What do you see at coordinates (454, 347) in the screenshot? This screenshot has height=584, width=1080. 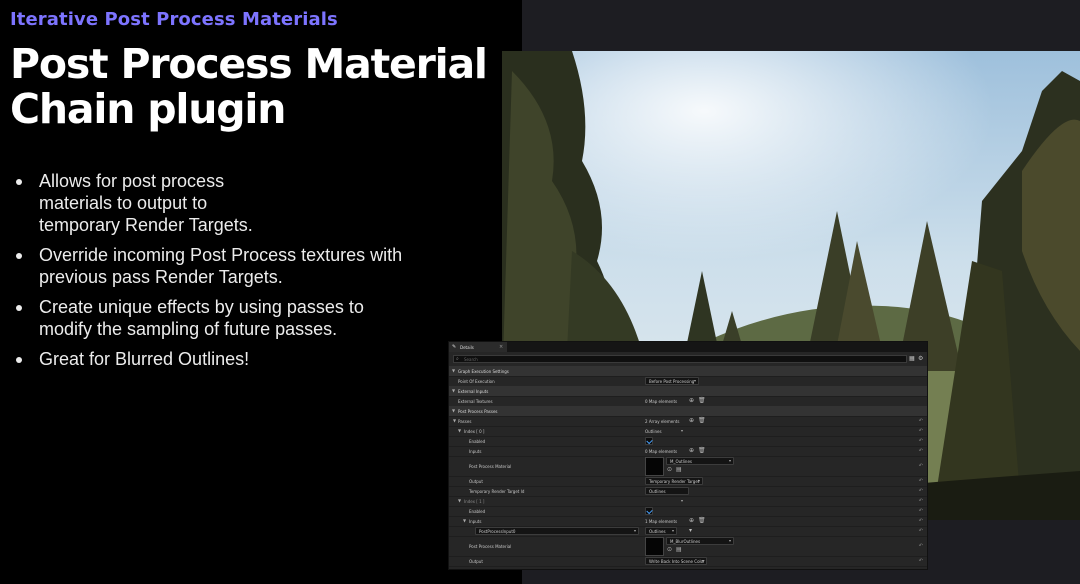 I see `pencil-icon: ✎` at bounding box center [454, 347].